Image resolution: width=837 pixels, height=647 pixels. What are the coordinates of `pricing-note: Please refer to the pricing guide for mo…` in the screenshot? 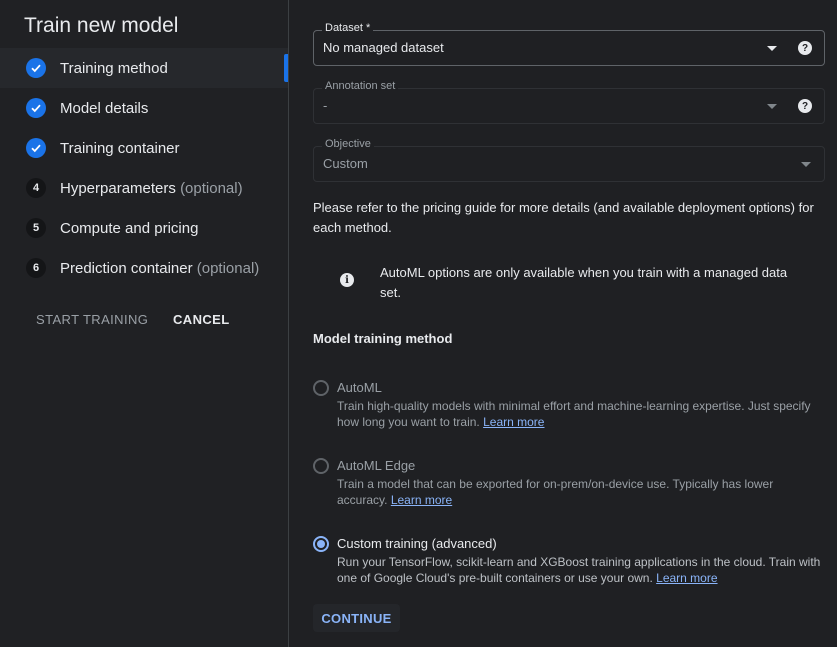 It's located at (563, 217).